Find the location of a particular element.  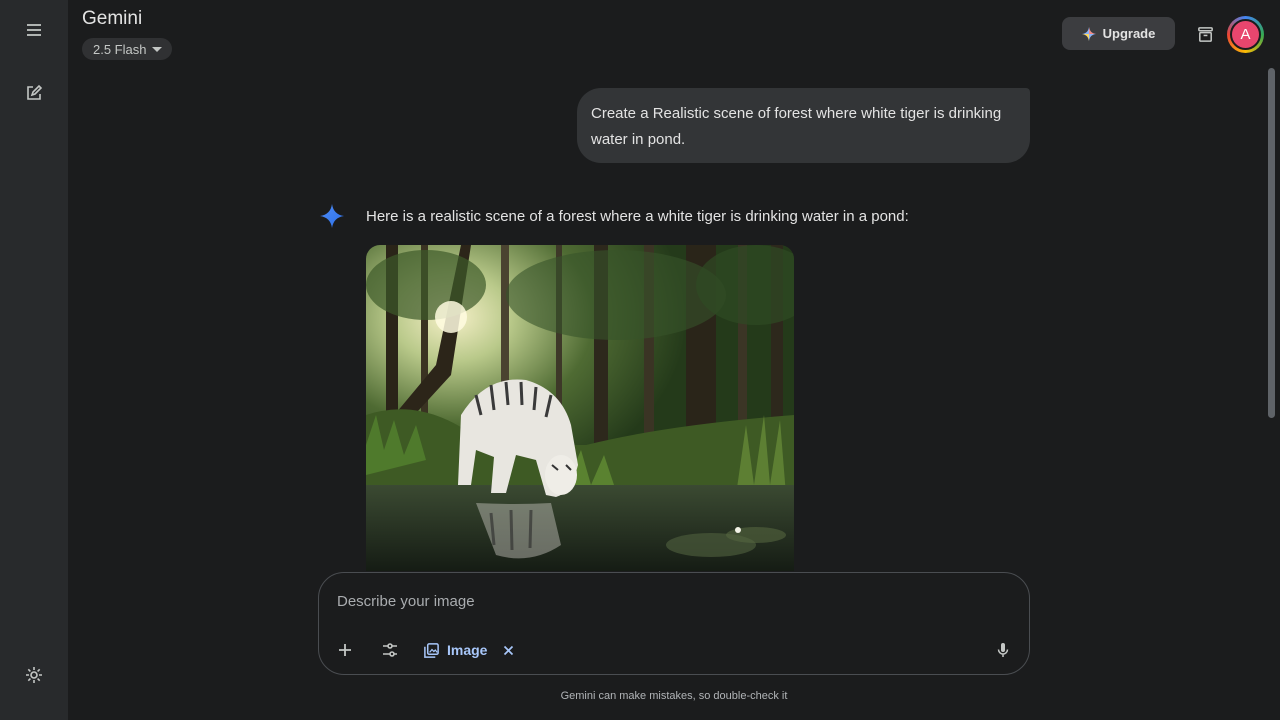

close-icon is located at coordinates (508, 650).